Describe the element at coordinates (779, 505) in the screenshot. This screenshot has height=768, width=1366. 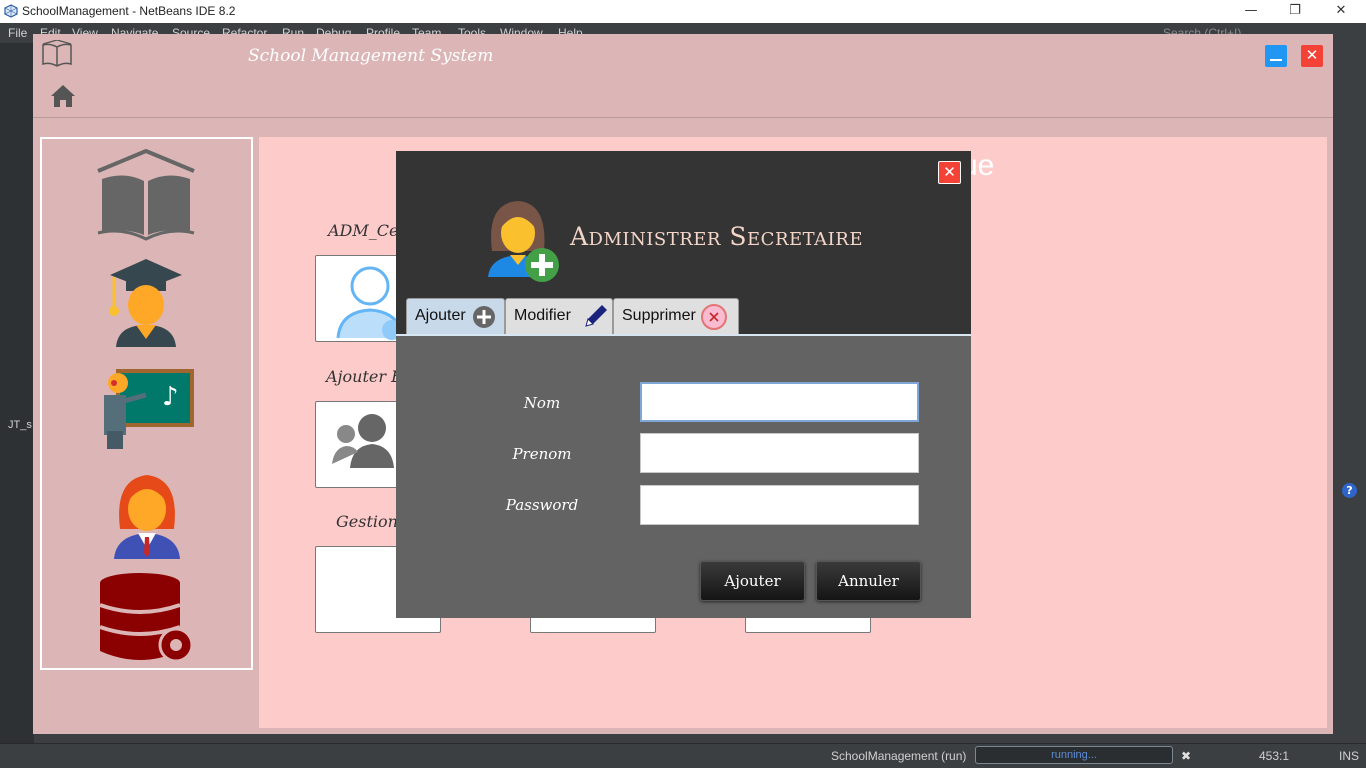
I see `password-field` at that location.